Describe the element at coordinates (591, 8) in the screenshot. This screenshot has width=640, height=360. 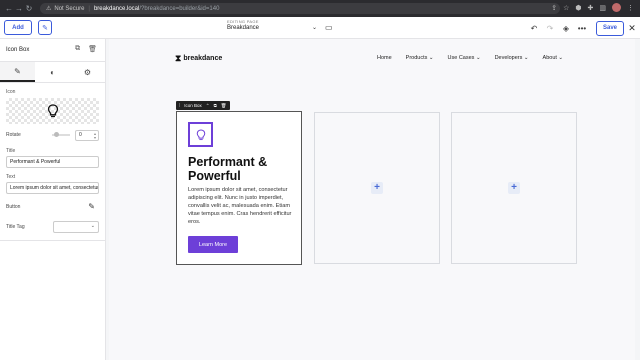
I see `puzzle-icon: ✚` at that location.